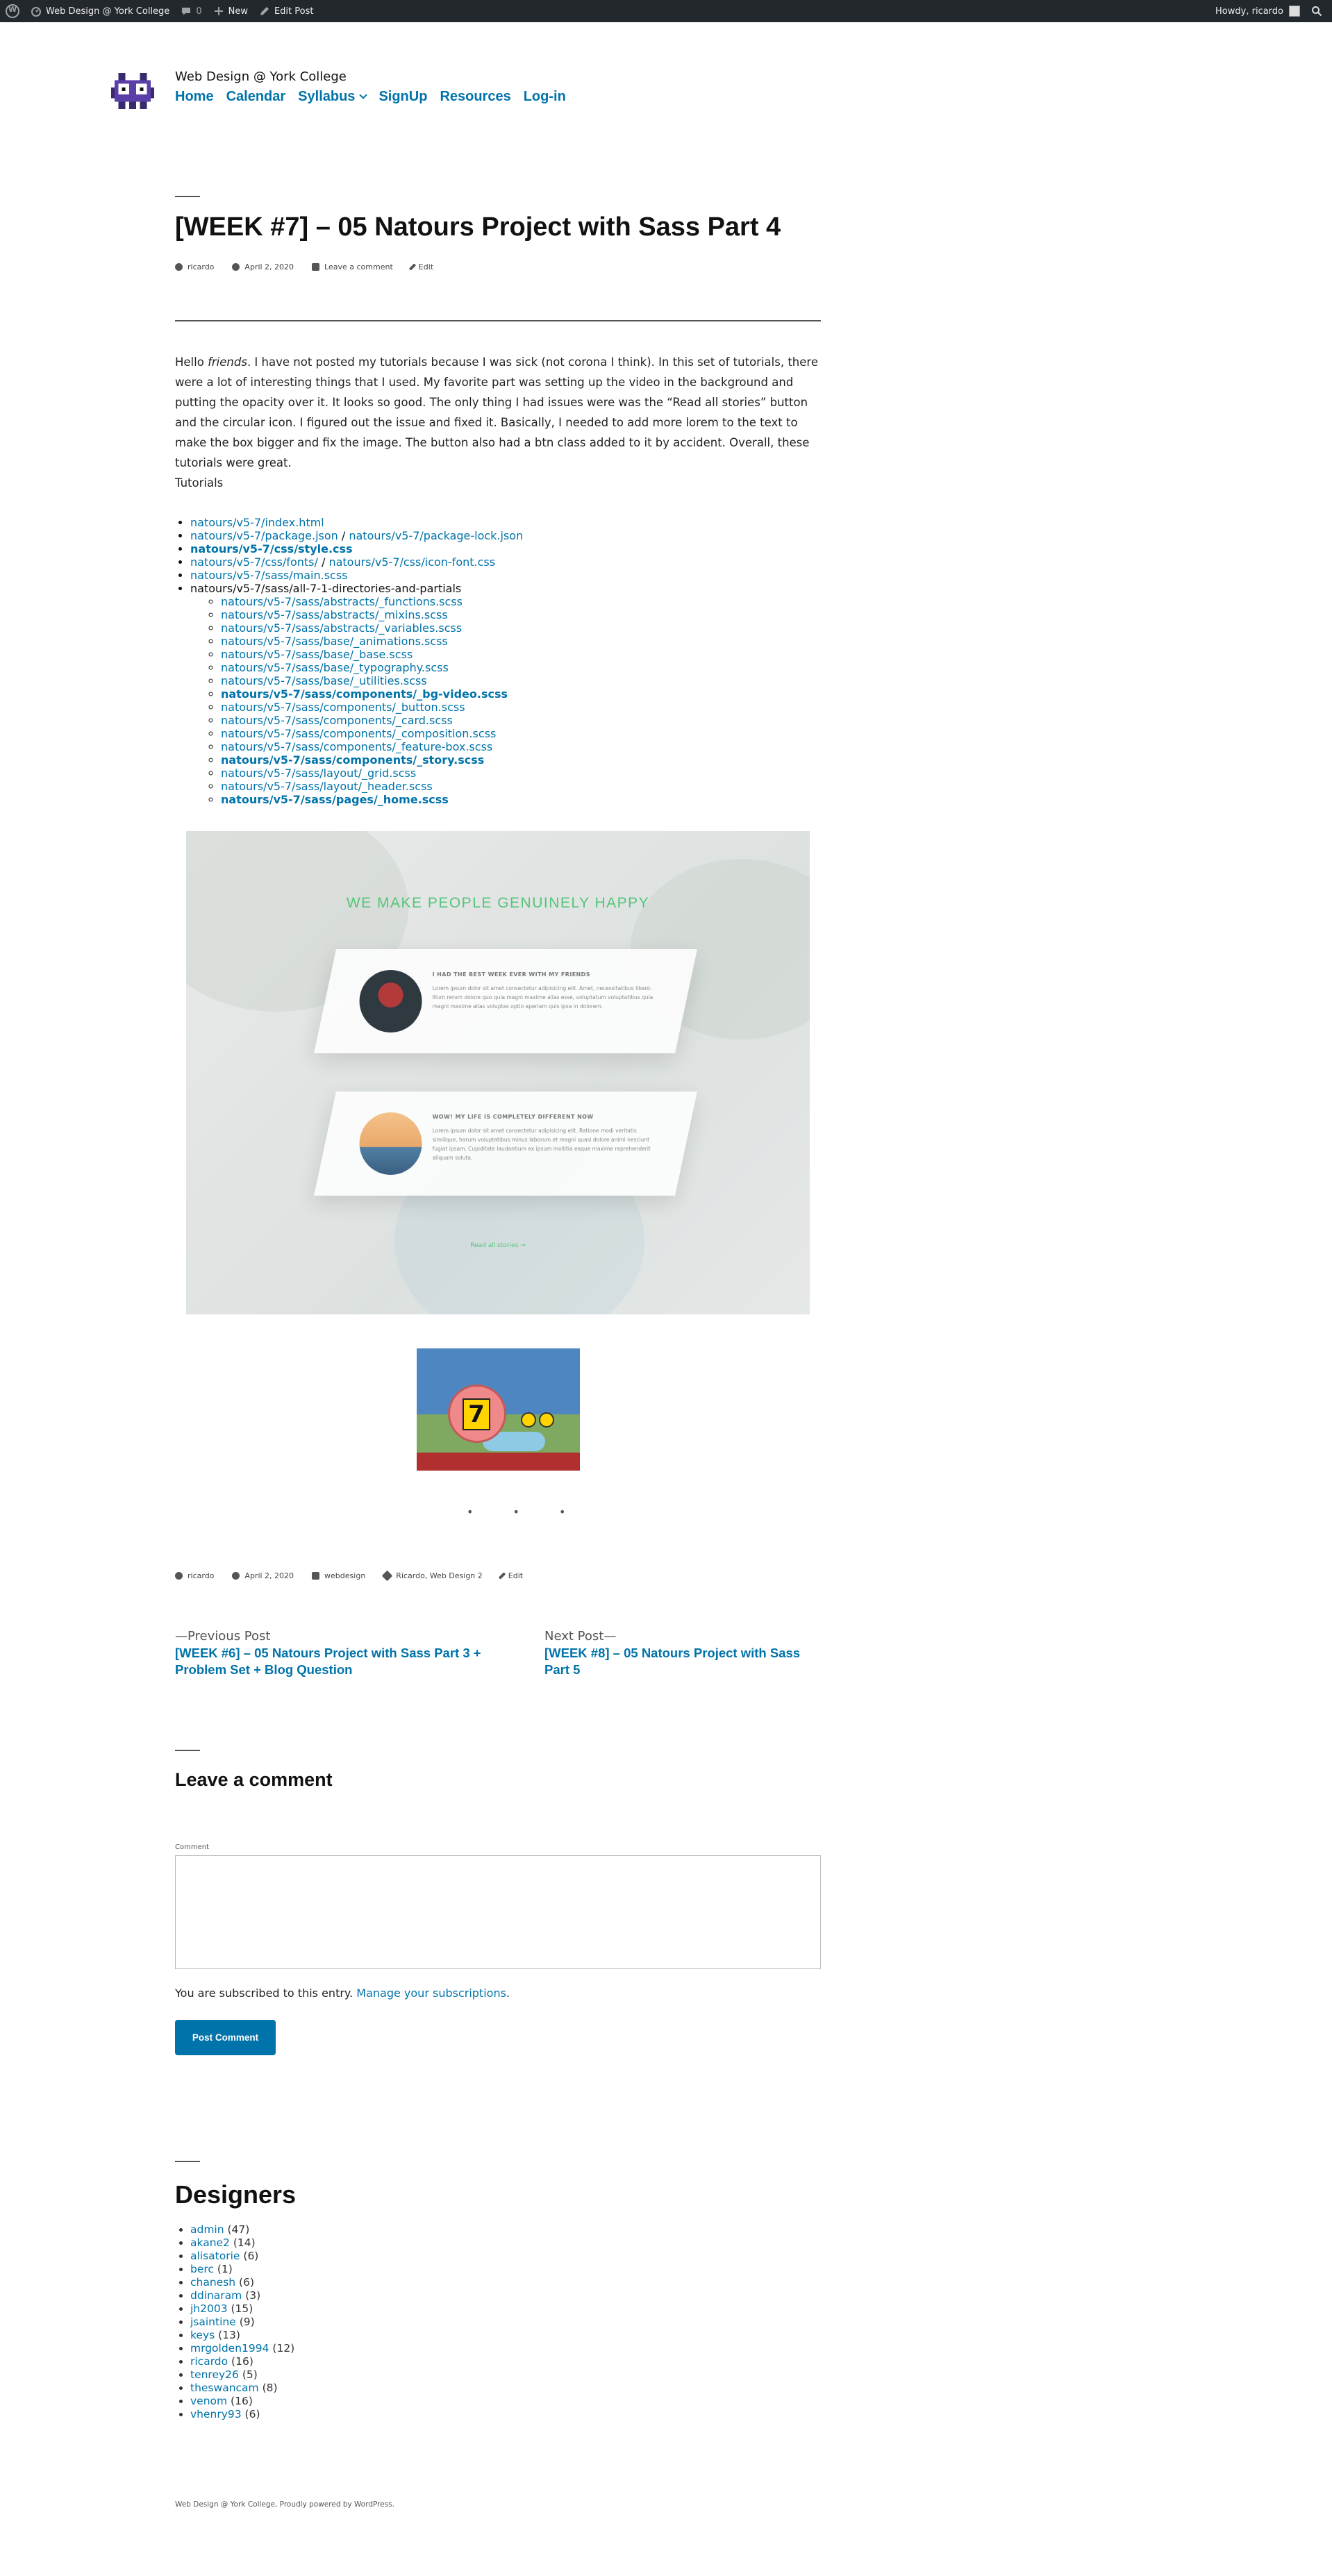 This screenshot has width=1332, height=2576. What do you see at coordinates (498, 1912) in the screenshot?
I see `comment-textarea` at bounding box center [498, 1912].